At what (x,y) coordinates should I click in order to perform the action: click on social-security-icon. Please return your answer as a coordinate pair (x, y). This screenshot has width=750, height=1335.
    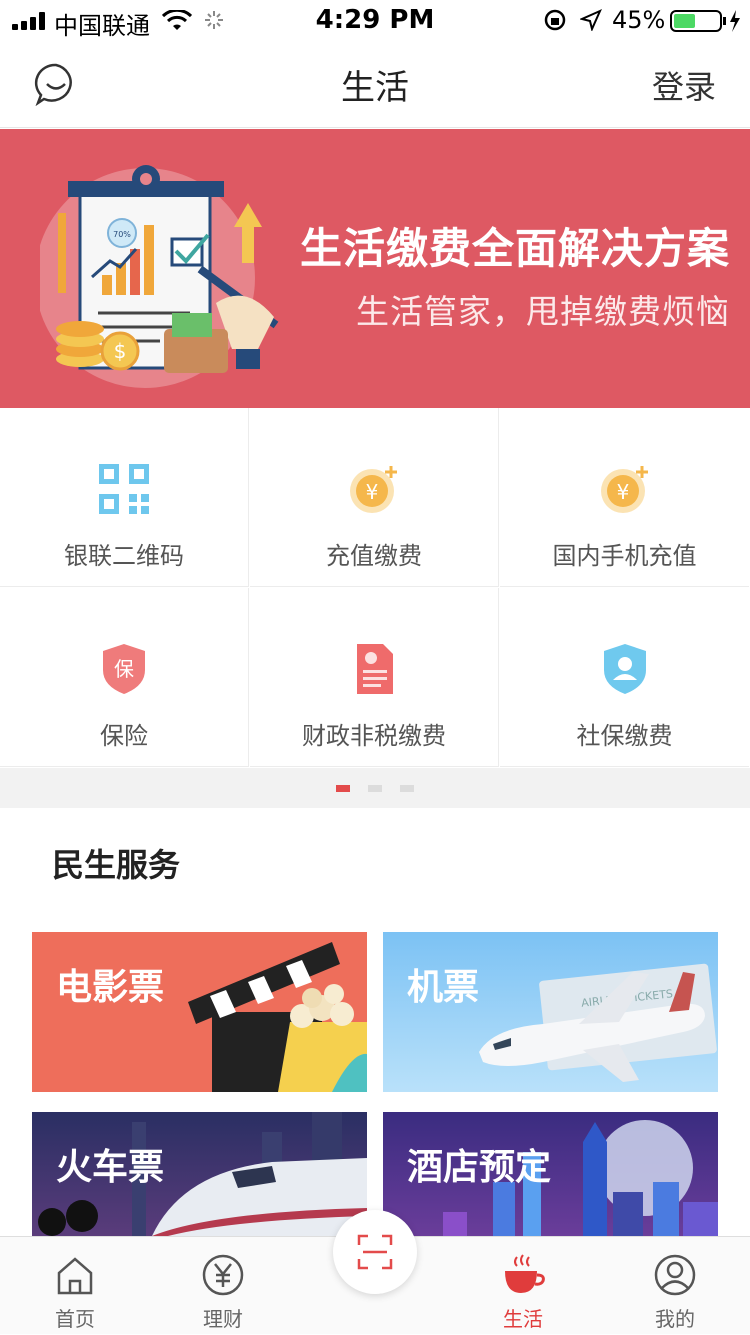
    Looking at the image, I should click on (624, 669).